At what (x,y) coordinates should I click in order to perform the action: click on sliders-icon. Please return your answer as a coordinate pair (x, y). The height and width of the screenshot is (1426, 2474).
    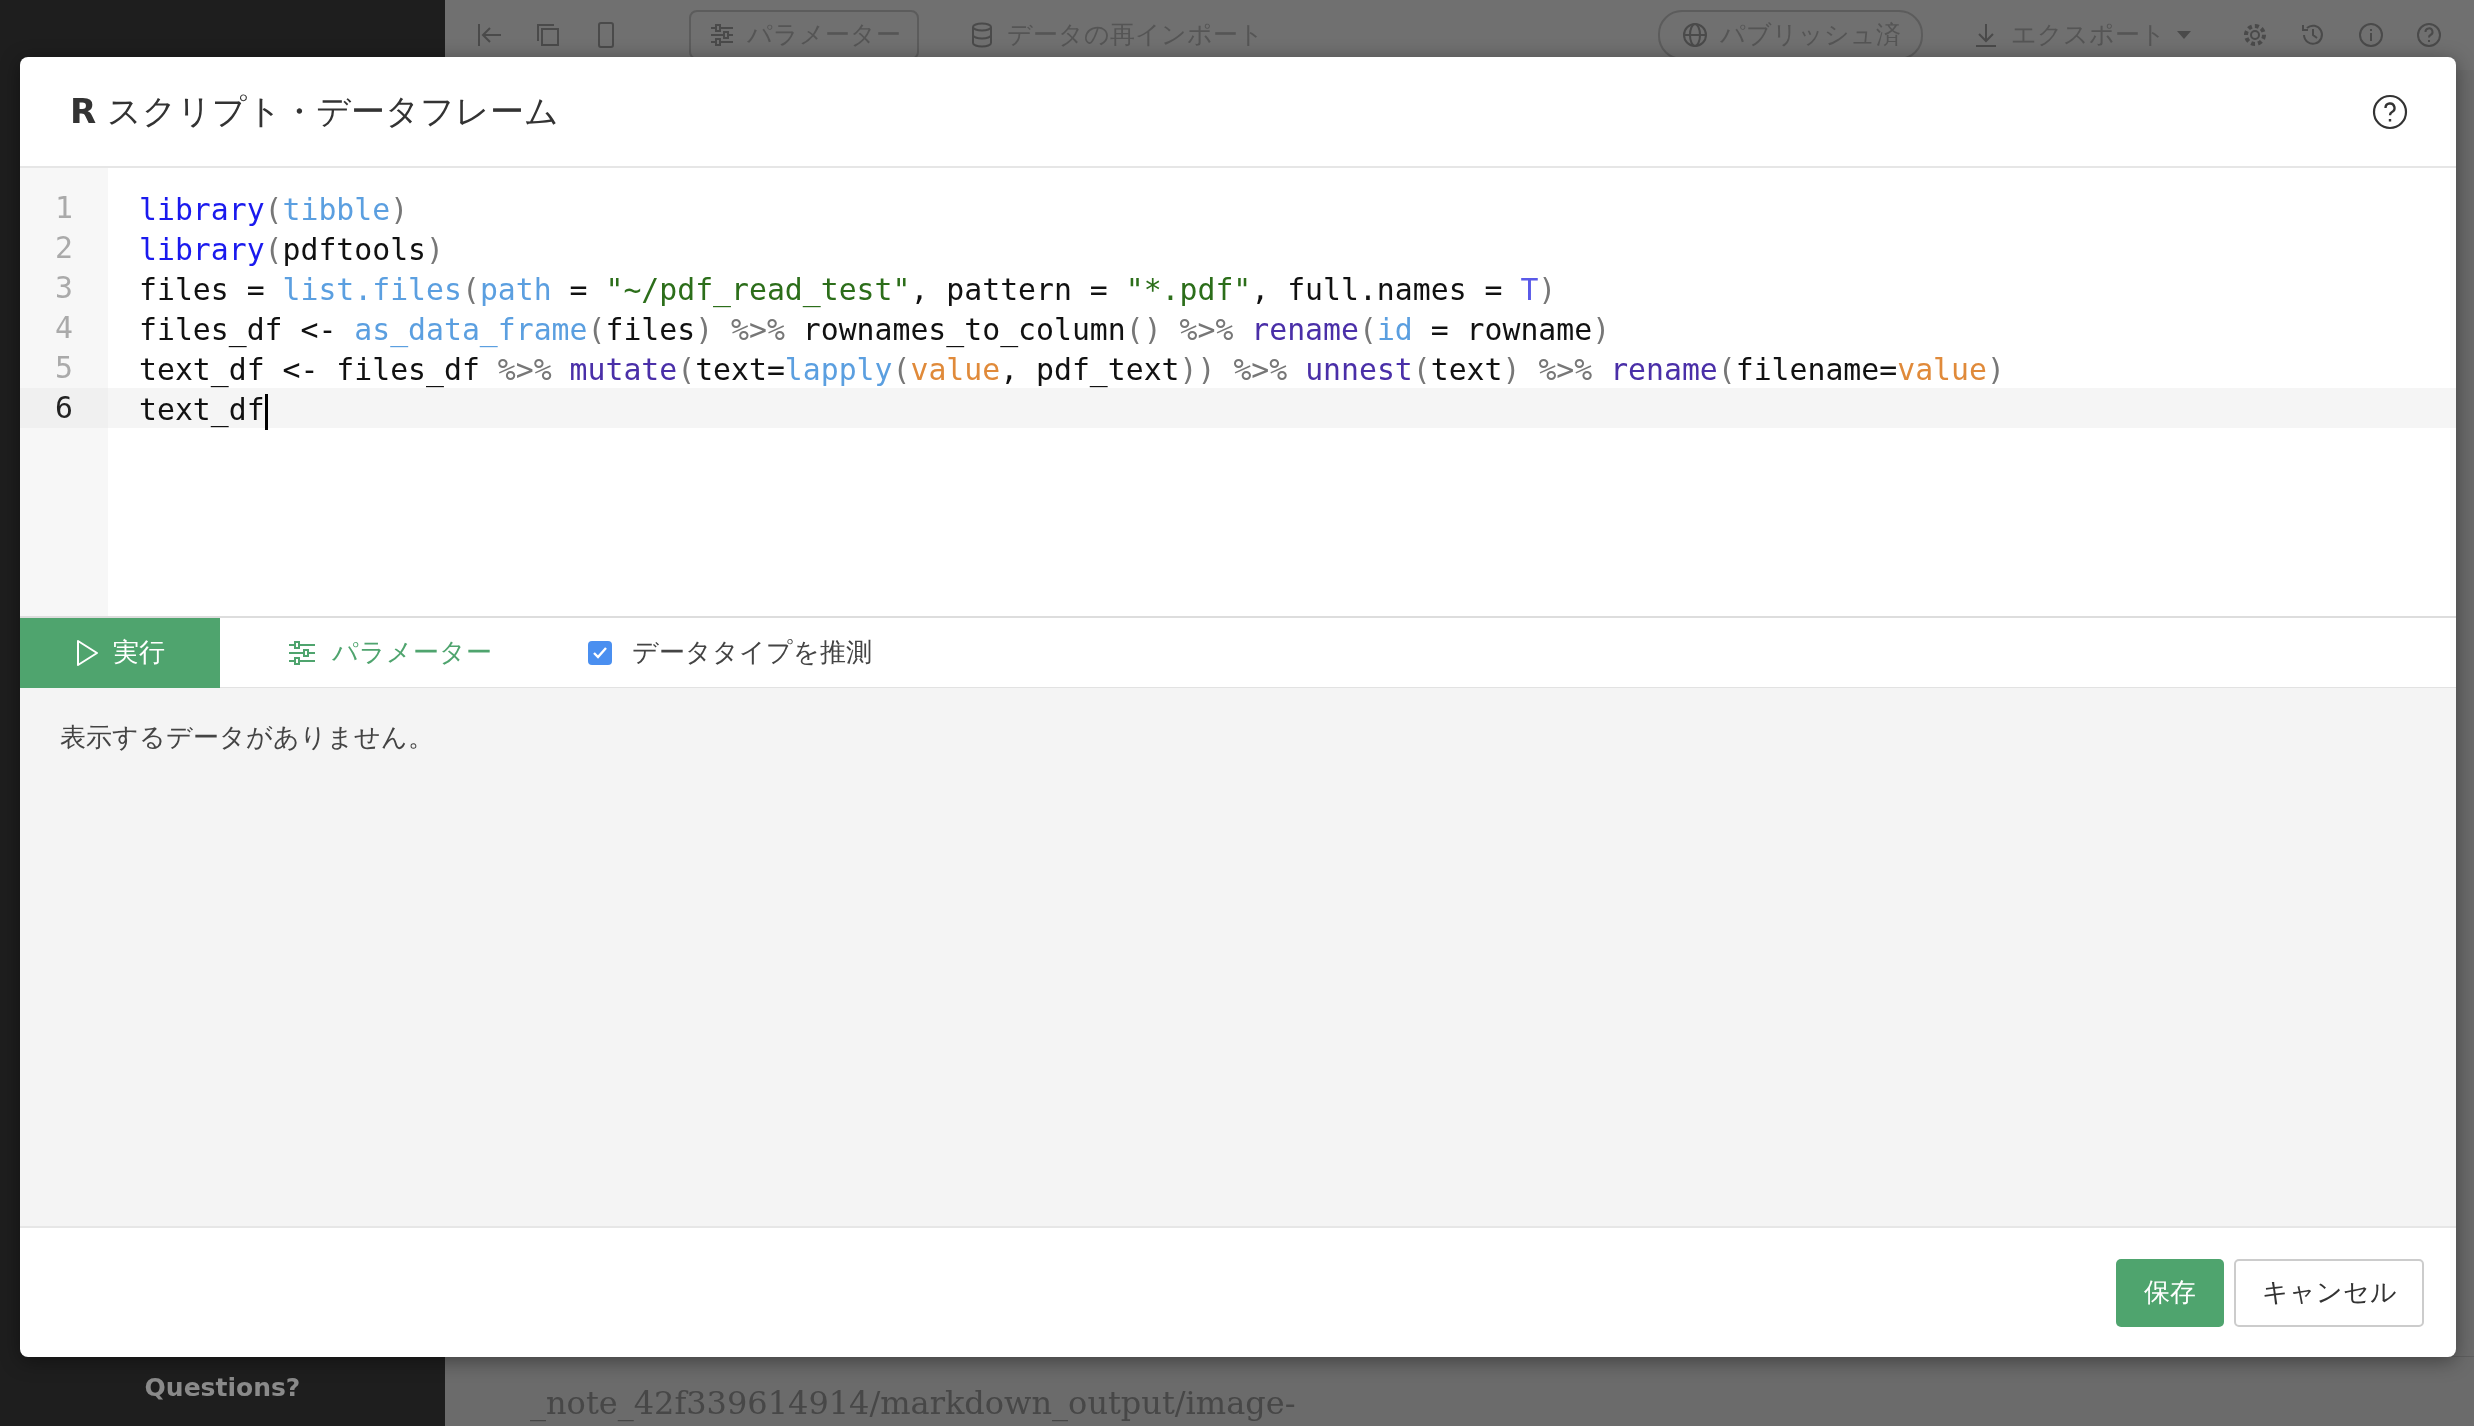
    Looking at the image, I should click on (302, 652).